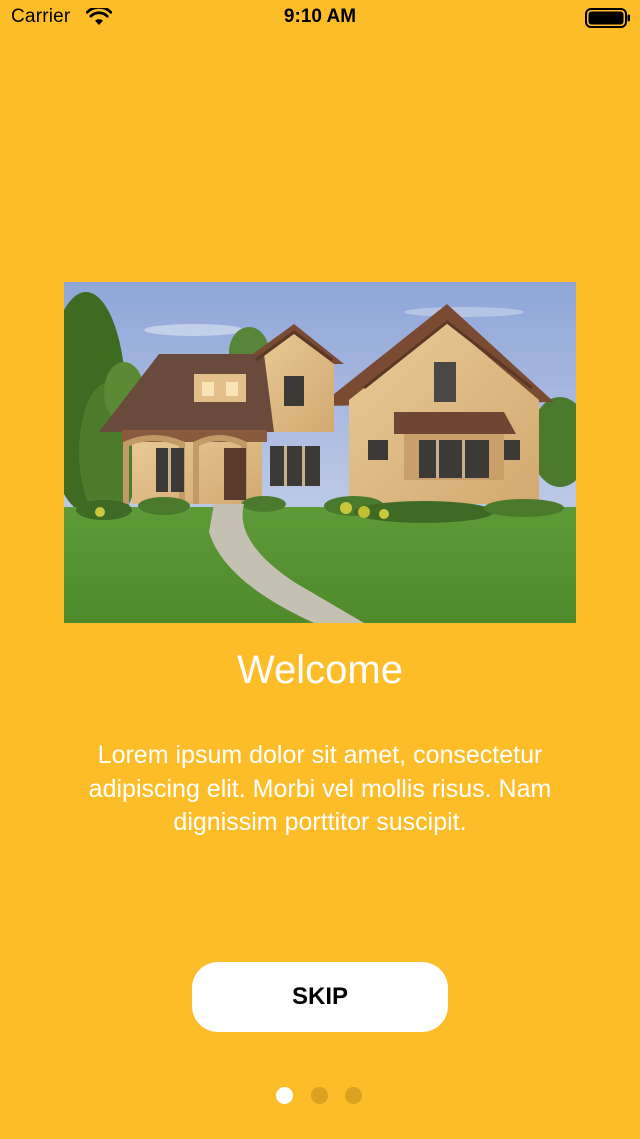 Image resolution: width=640 pixels, height=1139 pixels. Describe the element at coordinates (607, 18) in the screenshot. I see `battery-icon` at that location.